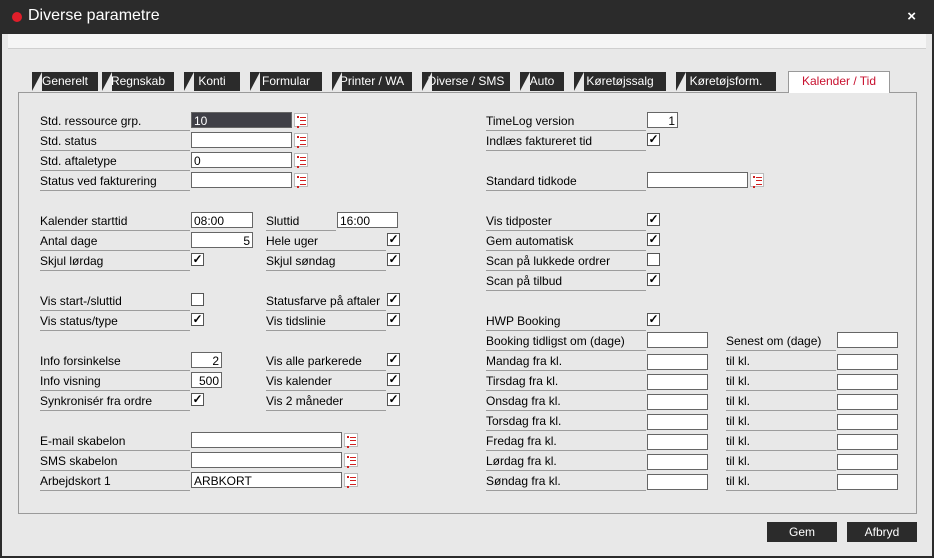 This screenshot has height=558, width=934. Describe the element at coordinates (206, 380) in the screenshot. I see `info-visning-field: 500` at that location.